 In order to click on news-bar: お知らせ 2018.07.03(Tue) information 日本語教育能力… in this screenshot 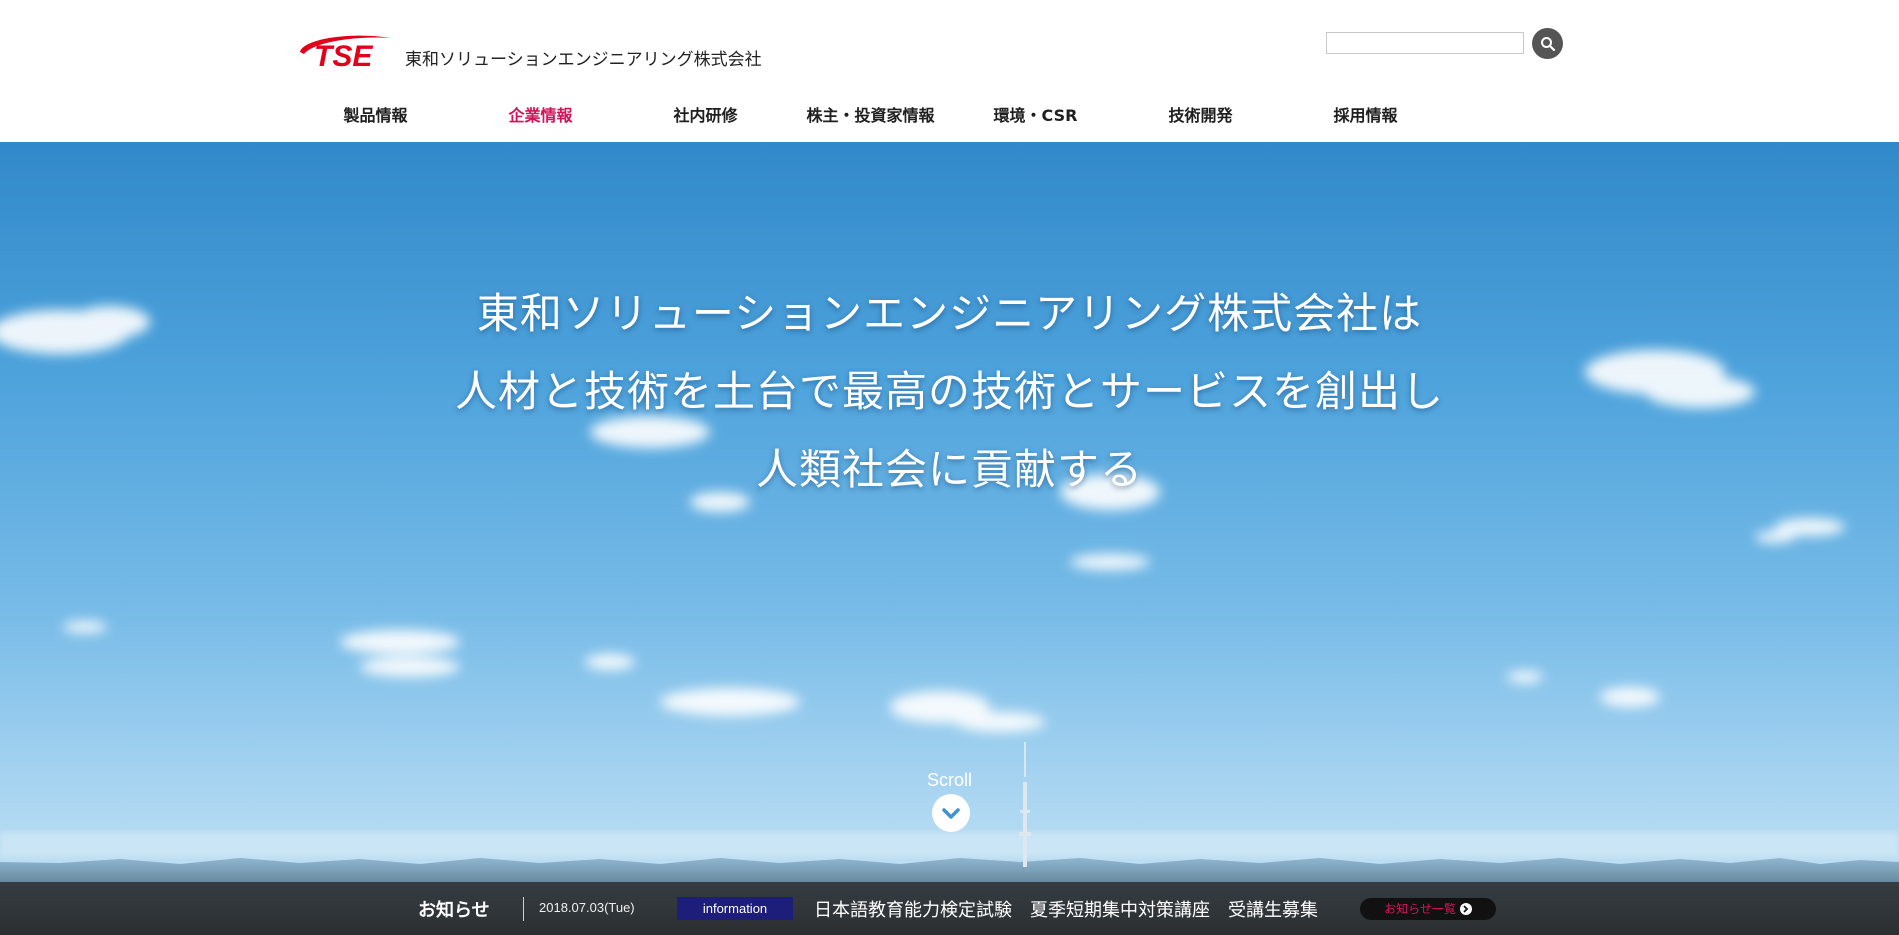, I will do `click(949, 908)`.